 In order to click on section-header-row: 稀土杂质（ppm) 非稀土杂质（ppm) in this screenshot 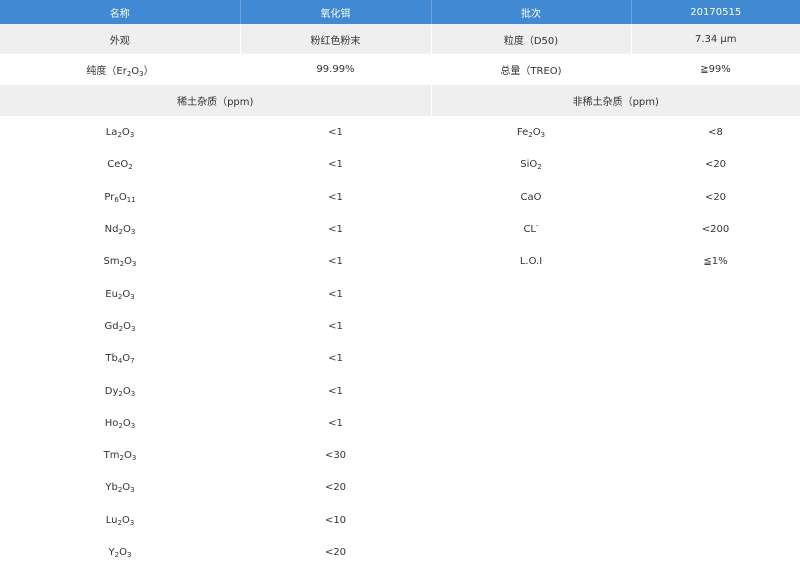, I will do `click(400, 100)`.